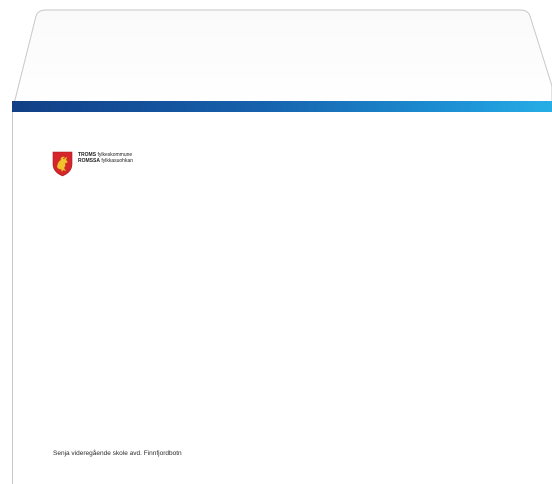 This screenshot has height=484, width=552. Describe the element at coordinates (282, 106) in the screenshot. I see `color-band` at that location.